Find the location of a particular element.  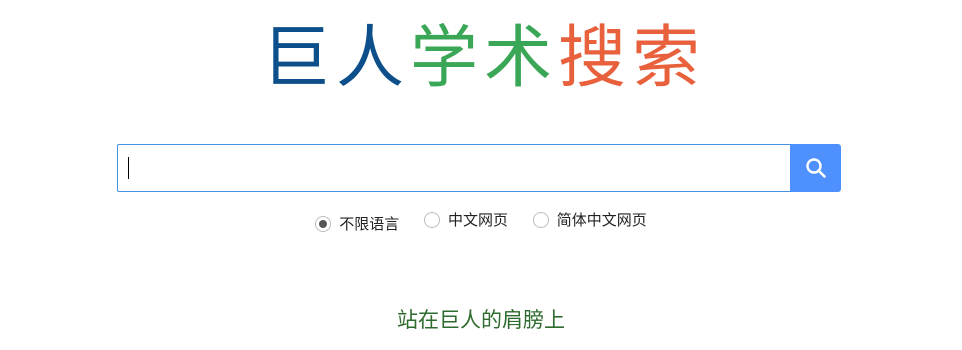

logo-char: 索 is located at coordinates (666, 58).